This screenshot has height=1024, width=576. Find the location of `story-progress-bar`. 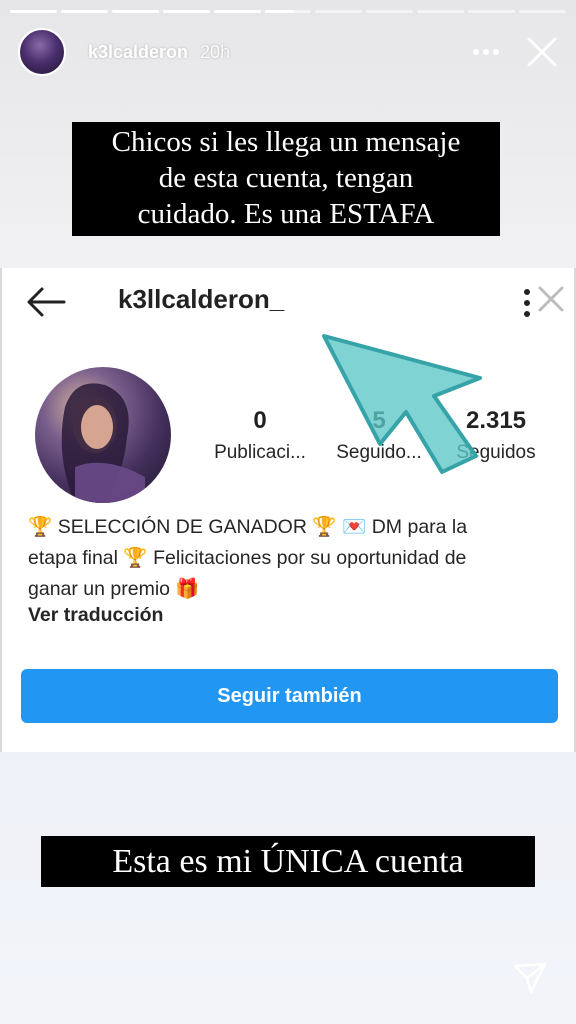

story-progress-bar is located at coordinates (288, 11).